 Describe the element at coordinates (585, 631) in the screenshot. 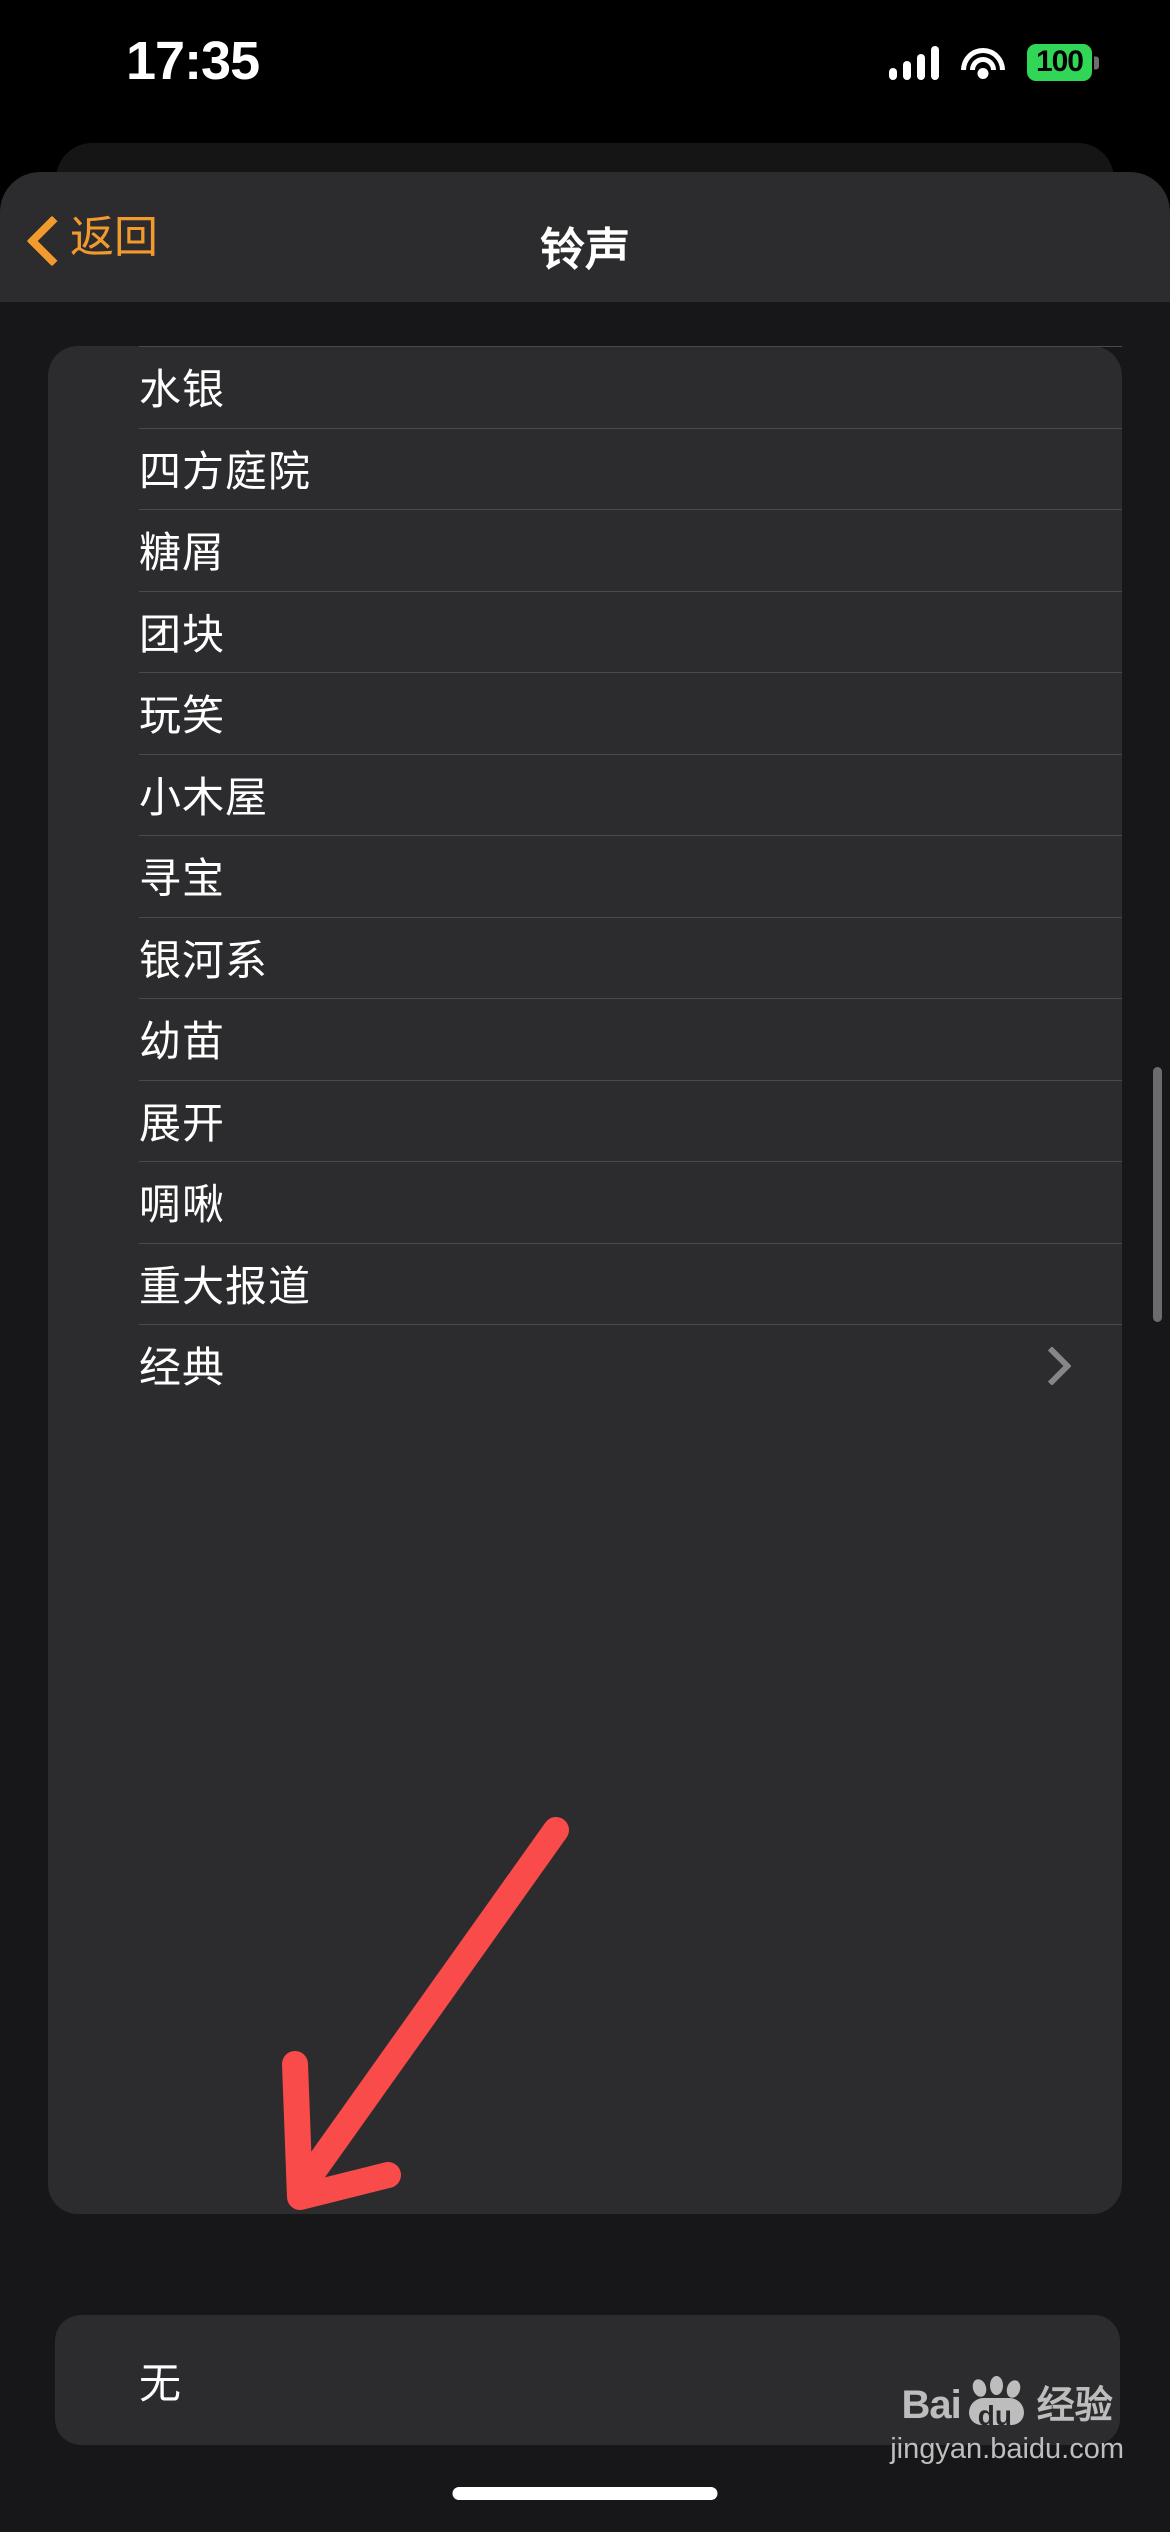

I see `list-item: 团块` at that location.